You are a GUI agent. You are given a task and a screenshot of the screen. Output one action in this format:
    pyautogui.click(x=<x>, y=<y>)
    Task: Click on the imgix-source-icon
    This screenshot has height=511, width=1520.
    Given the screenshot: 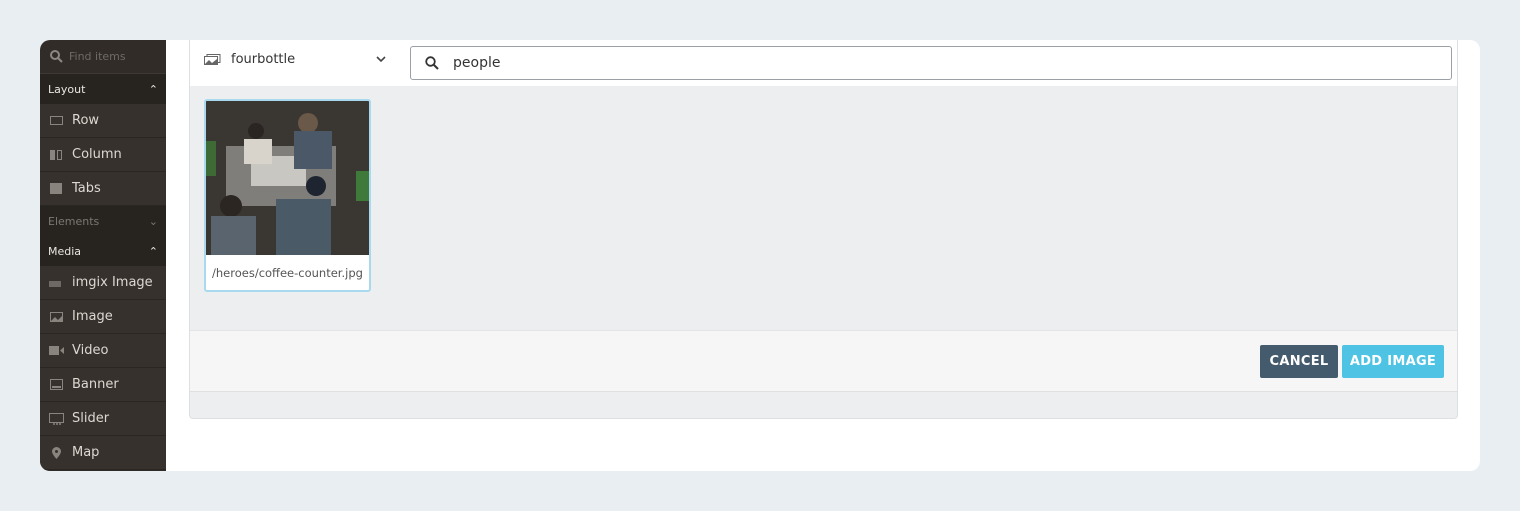 What is the action you would take?
    pyautogui.click(x=212, y=59)
    